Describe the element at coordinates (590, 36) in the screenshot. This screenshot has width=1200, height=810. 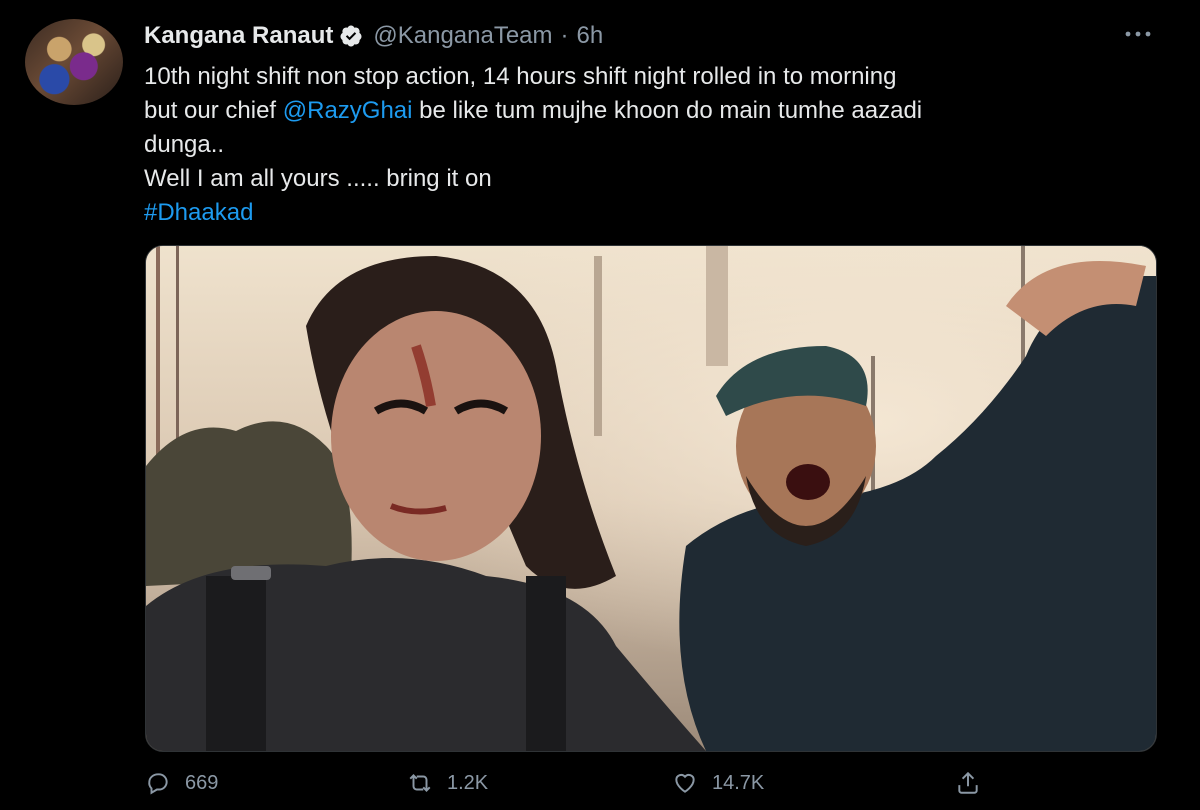
I see `tweet-timestamp: 6h` at that location.